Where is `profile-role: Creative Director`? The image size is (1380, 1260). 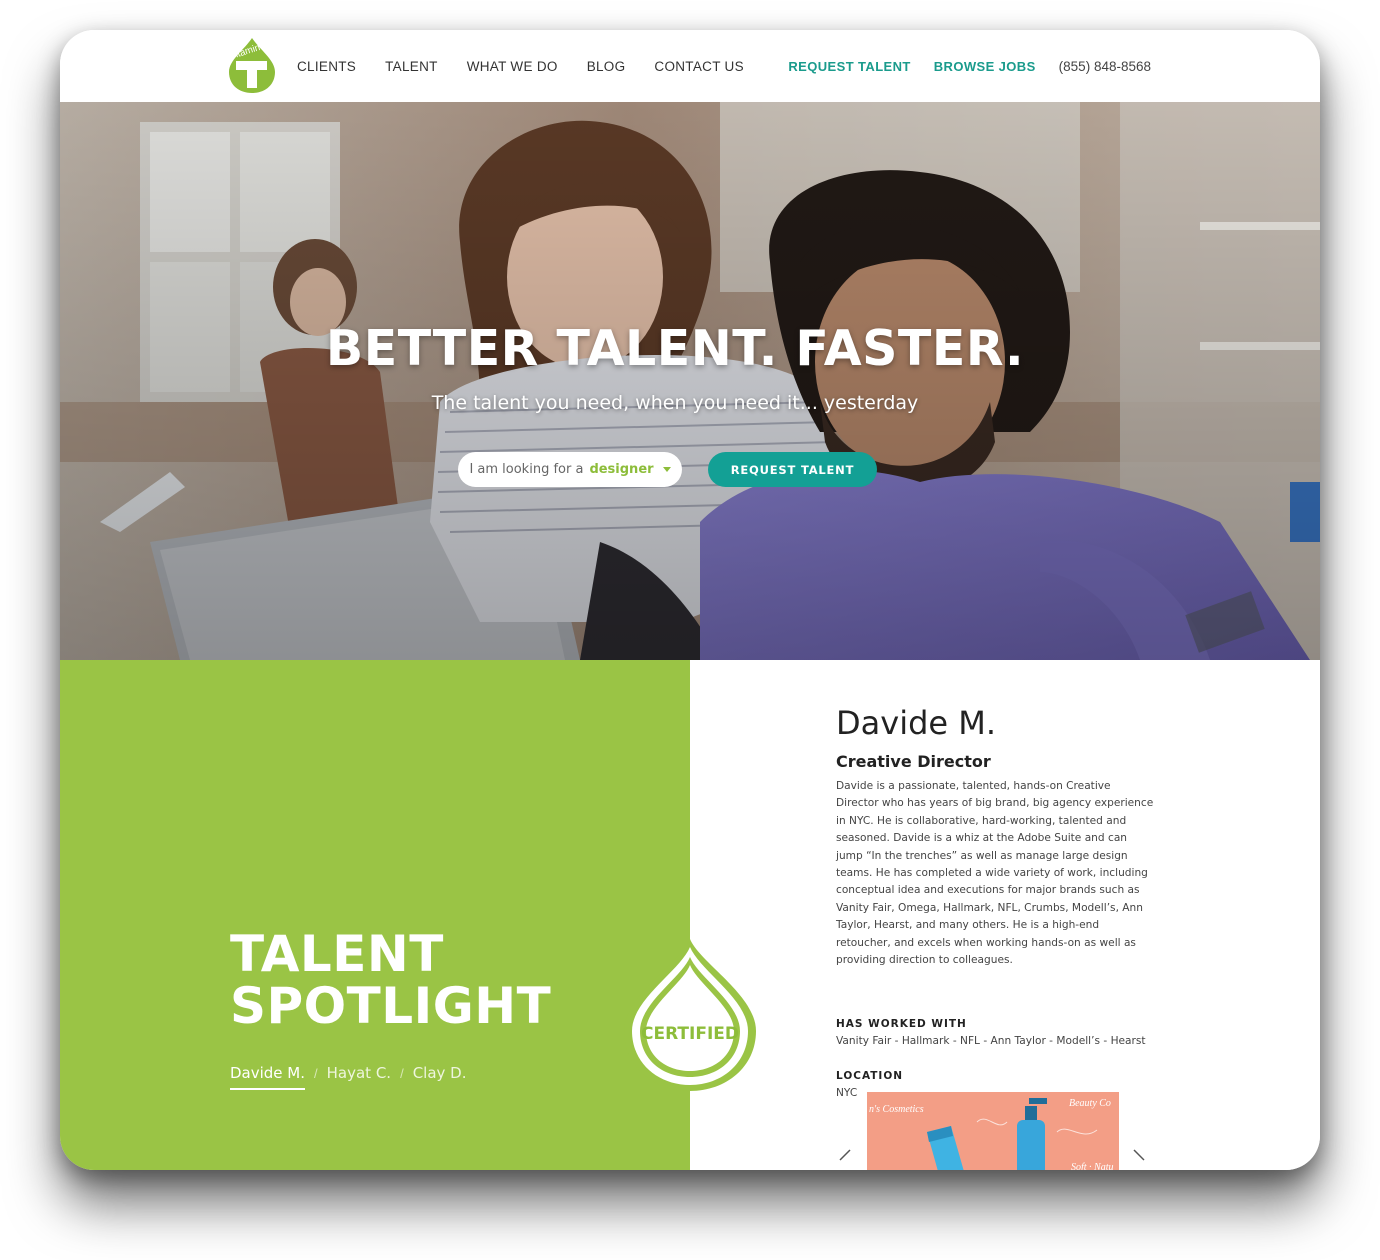 profile-role: Creative Director is located at coordinates (913, 761).